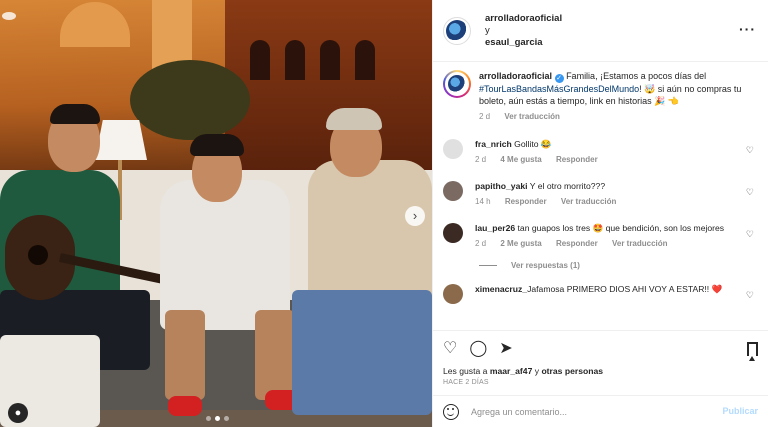  I want to click on comment-meta: 2 d 4 Me gusta Responder, so click(610, 159).